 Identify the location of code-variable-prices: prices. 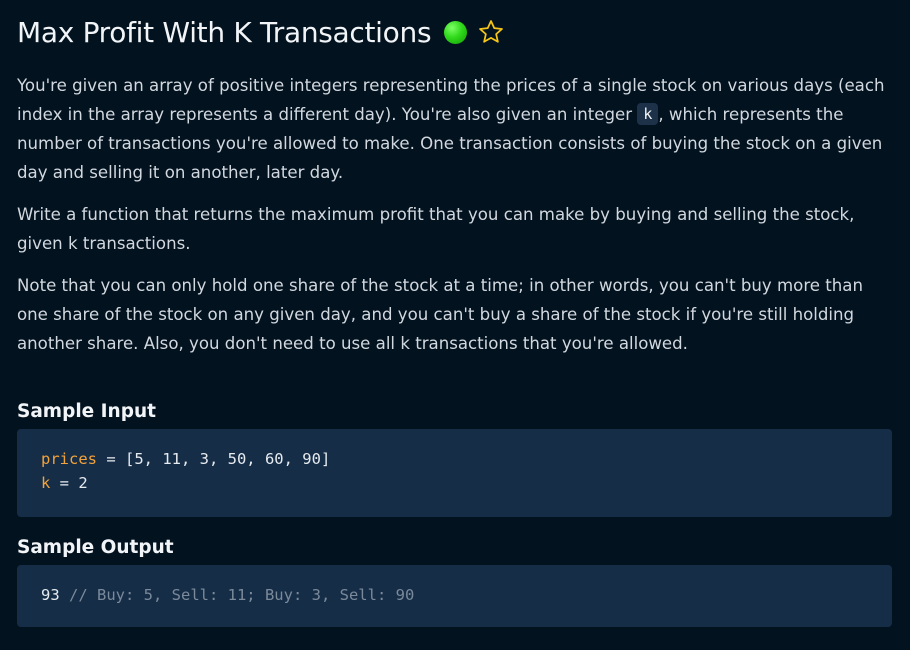
(69, 459).